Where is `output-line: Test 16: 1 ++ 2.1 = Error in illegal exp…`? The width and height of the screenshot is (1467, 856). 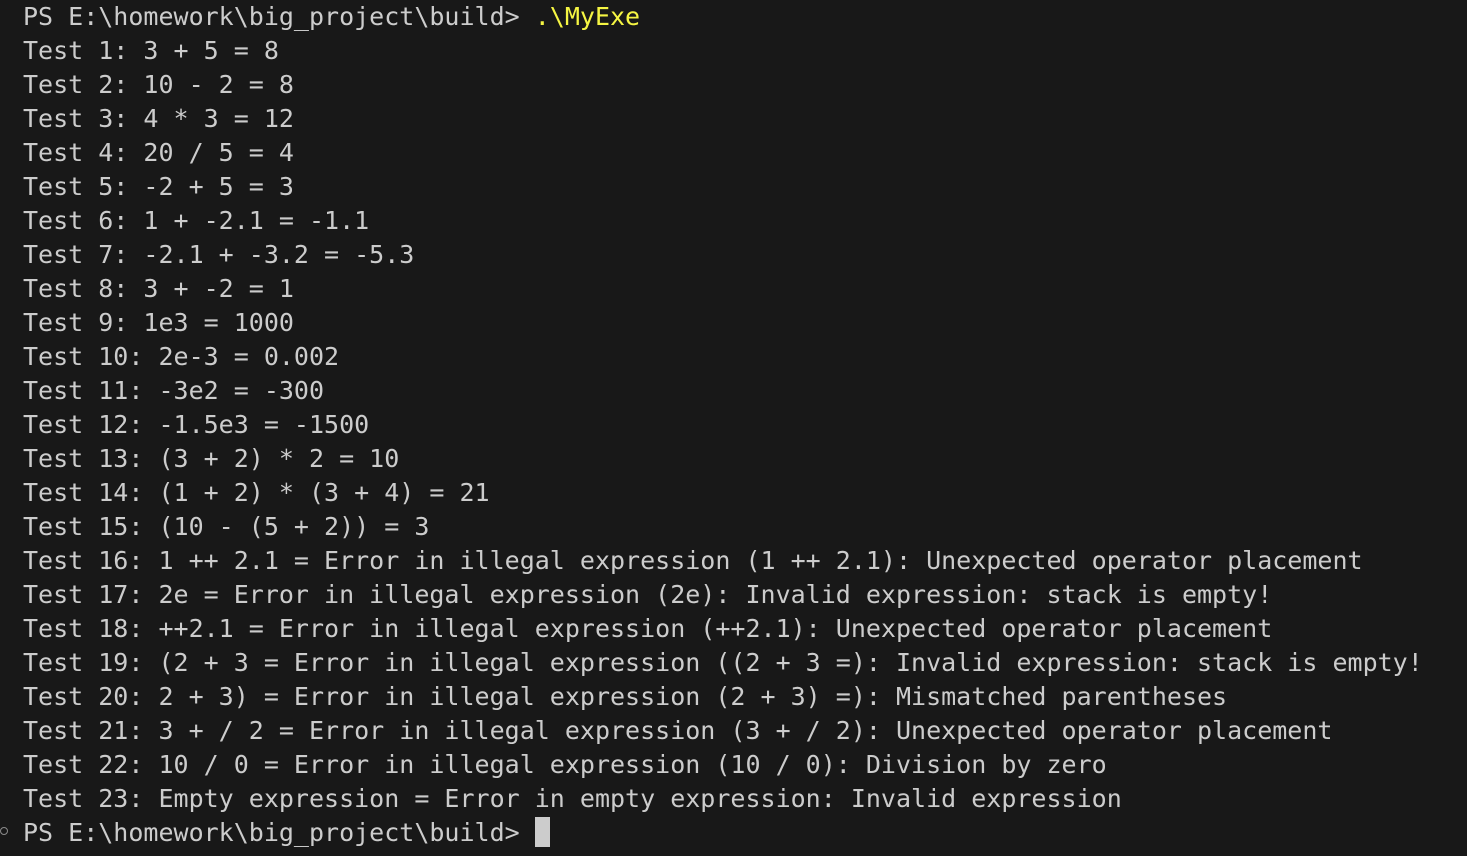
output-line: Test 16: 1 ++ 2.1 = Error in illegal exp… is located at coordinates (693, 560).